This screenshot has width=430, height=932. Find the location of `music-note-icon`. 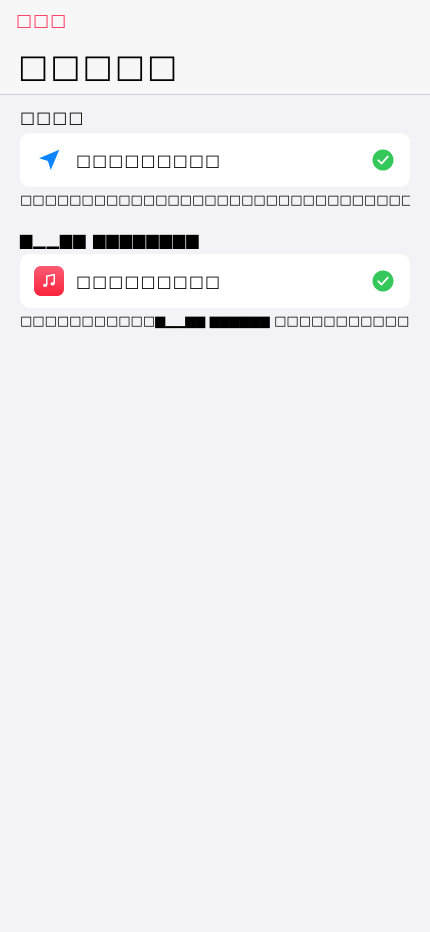

music-note-icon is located at coordinates (49, 281).